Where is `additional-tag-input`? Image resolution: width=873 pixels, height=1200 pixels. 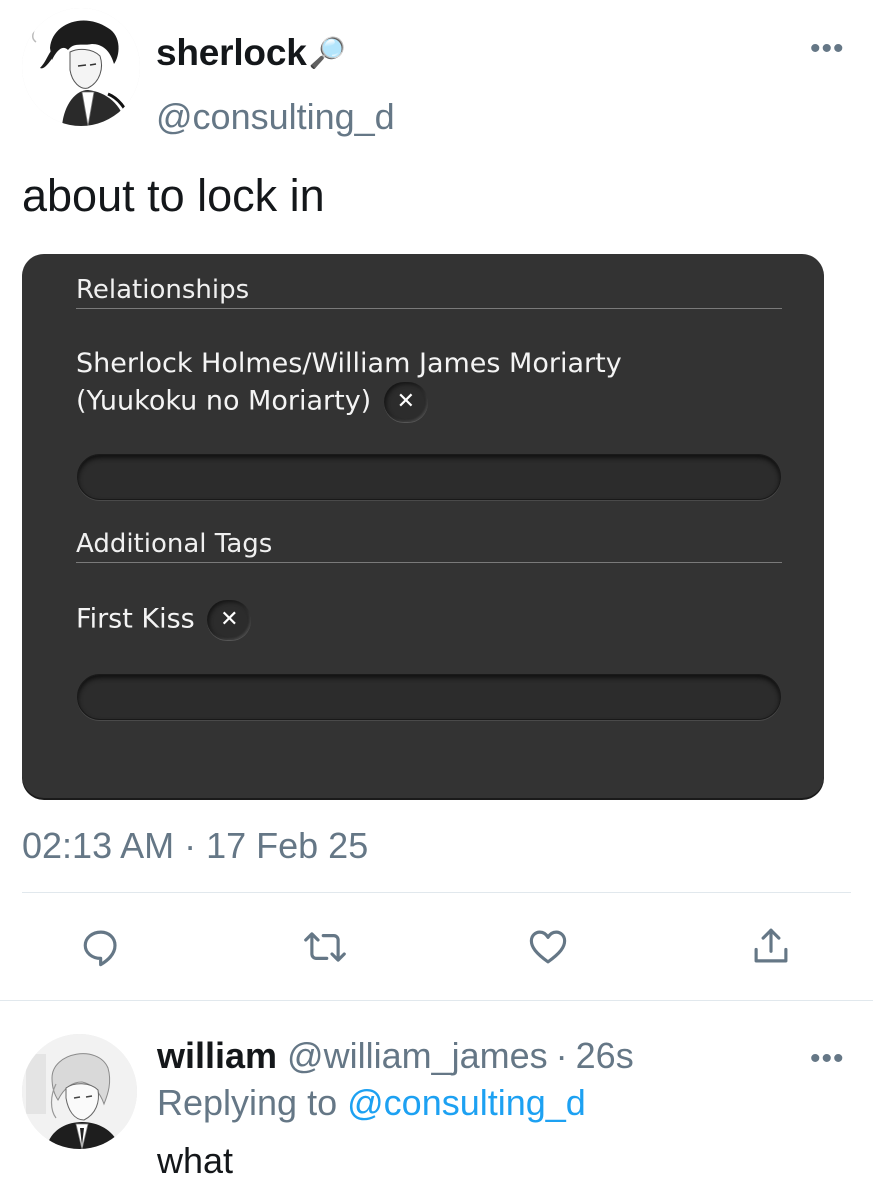 additional-tag-input is located at coordinates (429, 697).